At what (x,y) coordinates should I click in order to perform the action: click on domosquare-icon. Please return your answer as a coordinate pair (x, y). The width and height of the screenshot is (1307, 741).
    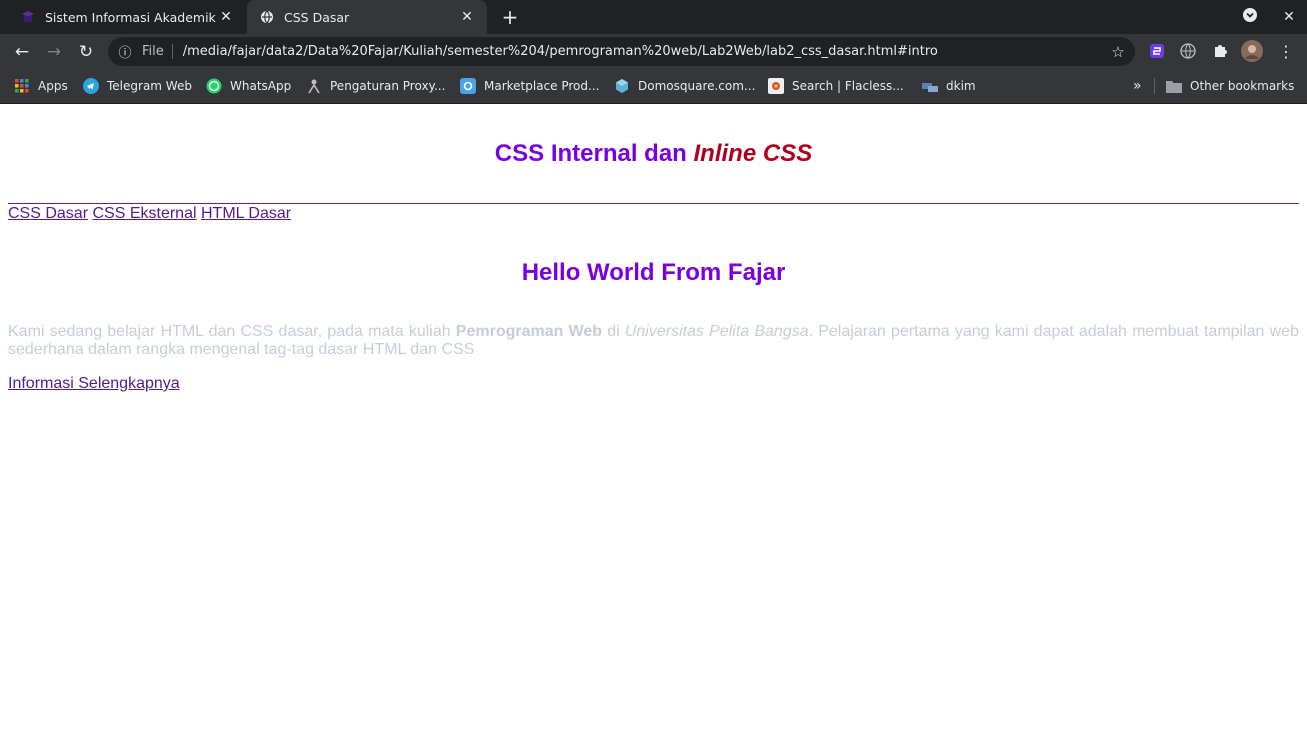
    Looking at the image, I should click on (622, 86).